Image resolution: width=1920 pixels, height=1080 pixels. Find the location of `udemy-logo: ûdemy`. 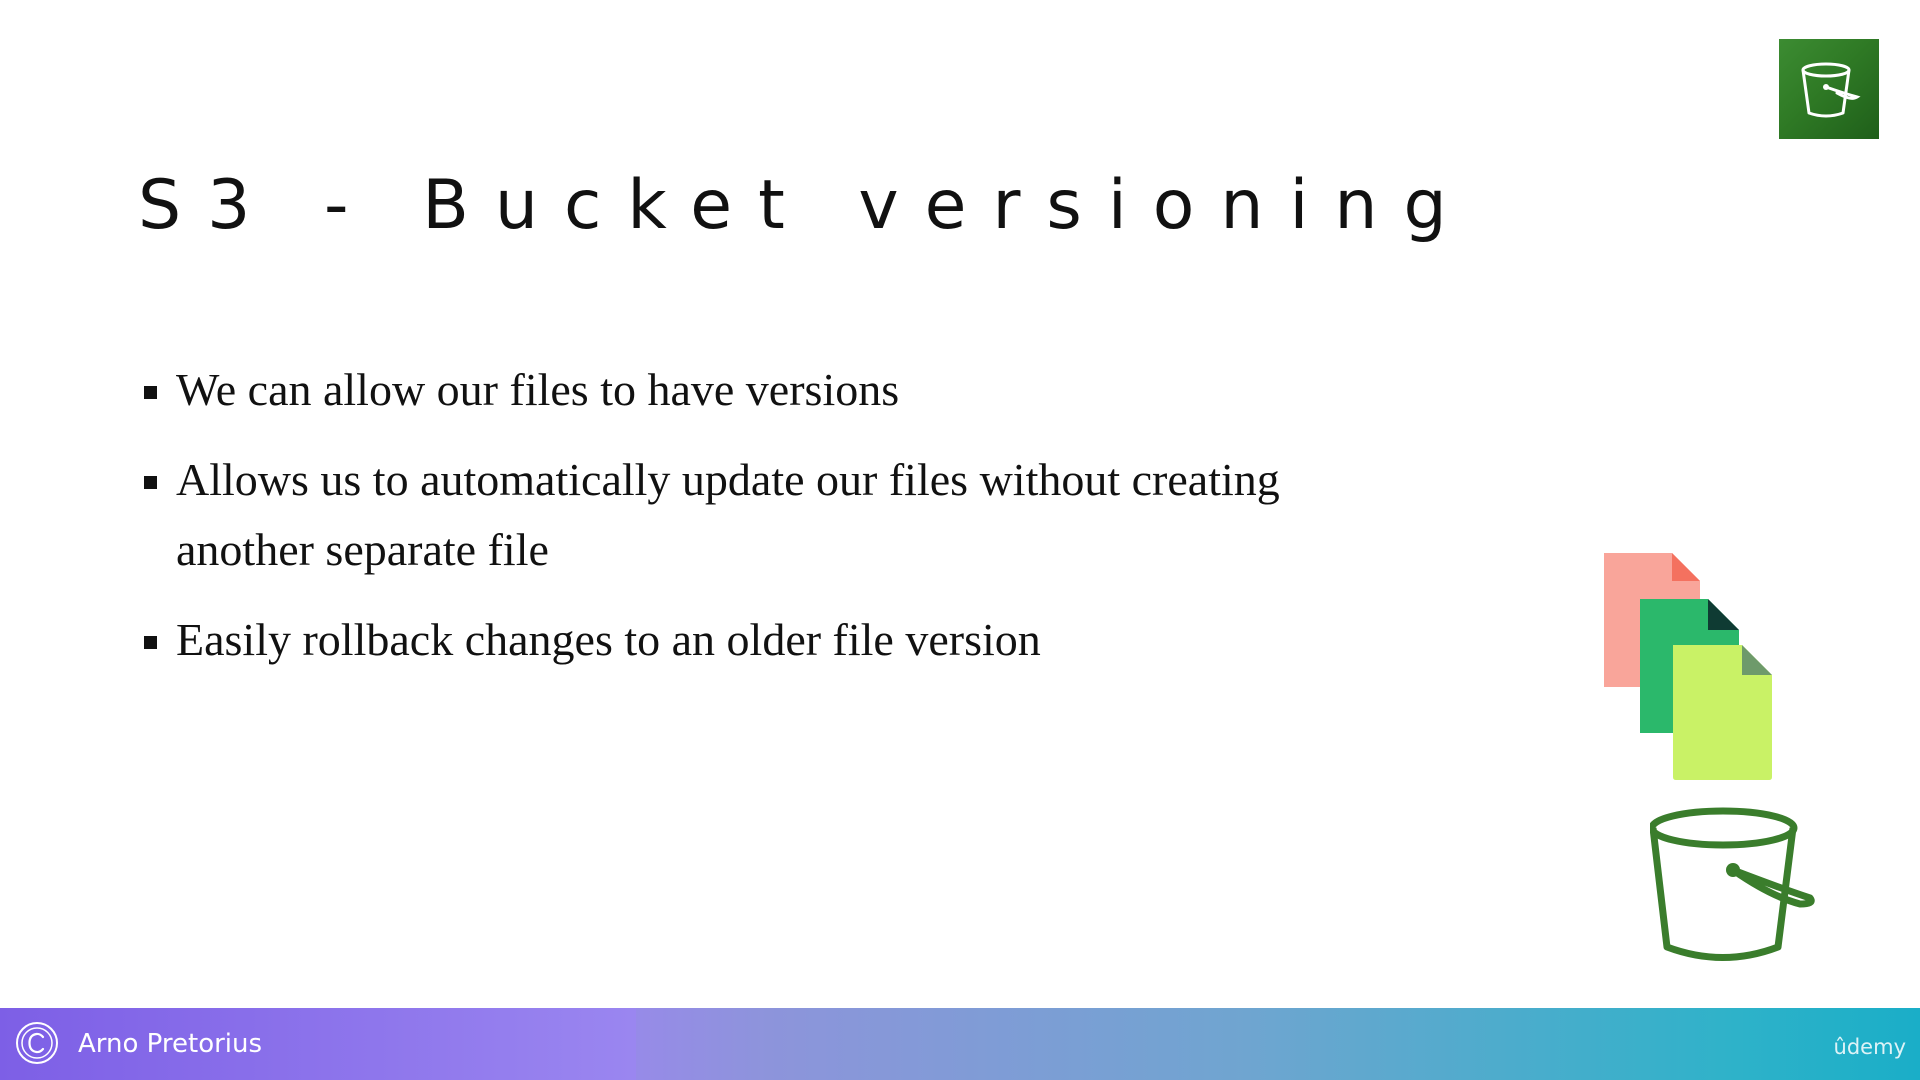

udemy-logo: ûdemy is located at coordinates (1869, 1047).